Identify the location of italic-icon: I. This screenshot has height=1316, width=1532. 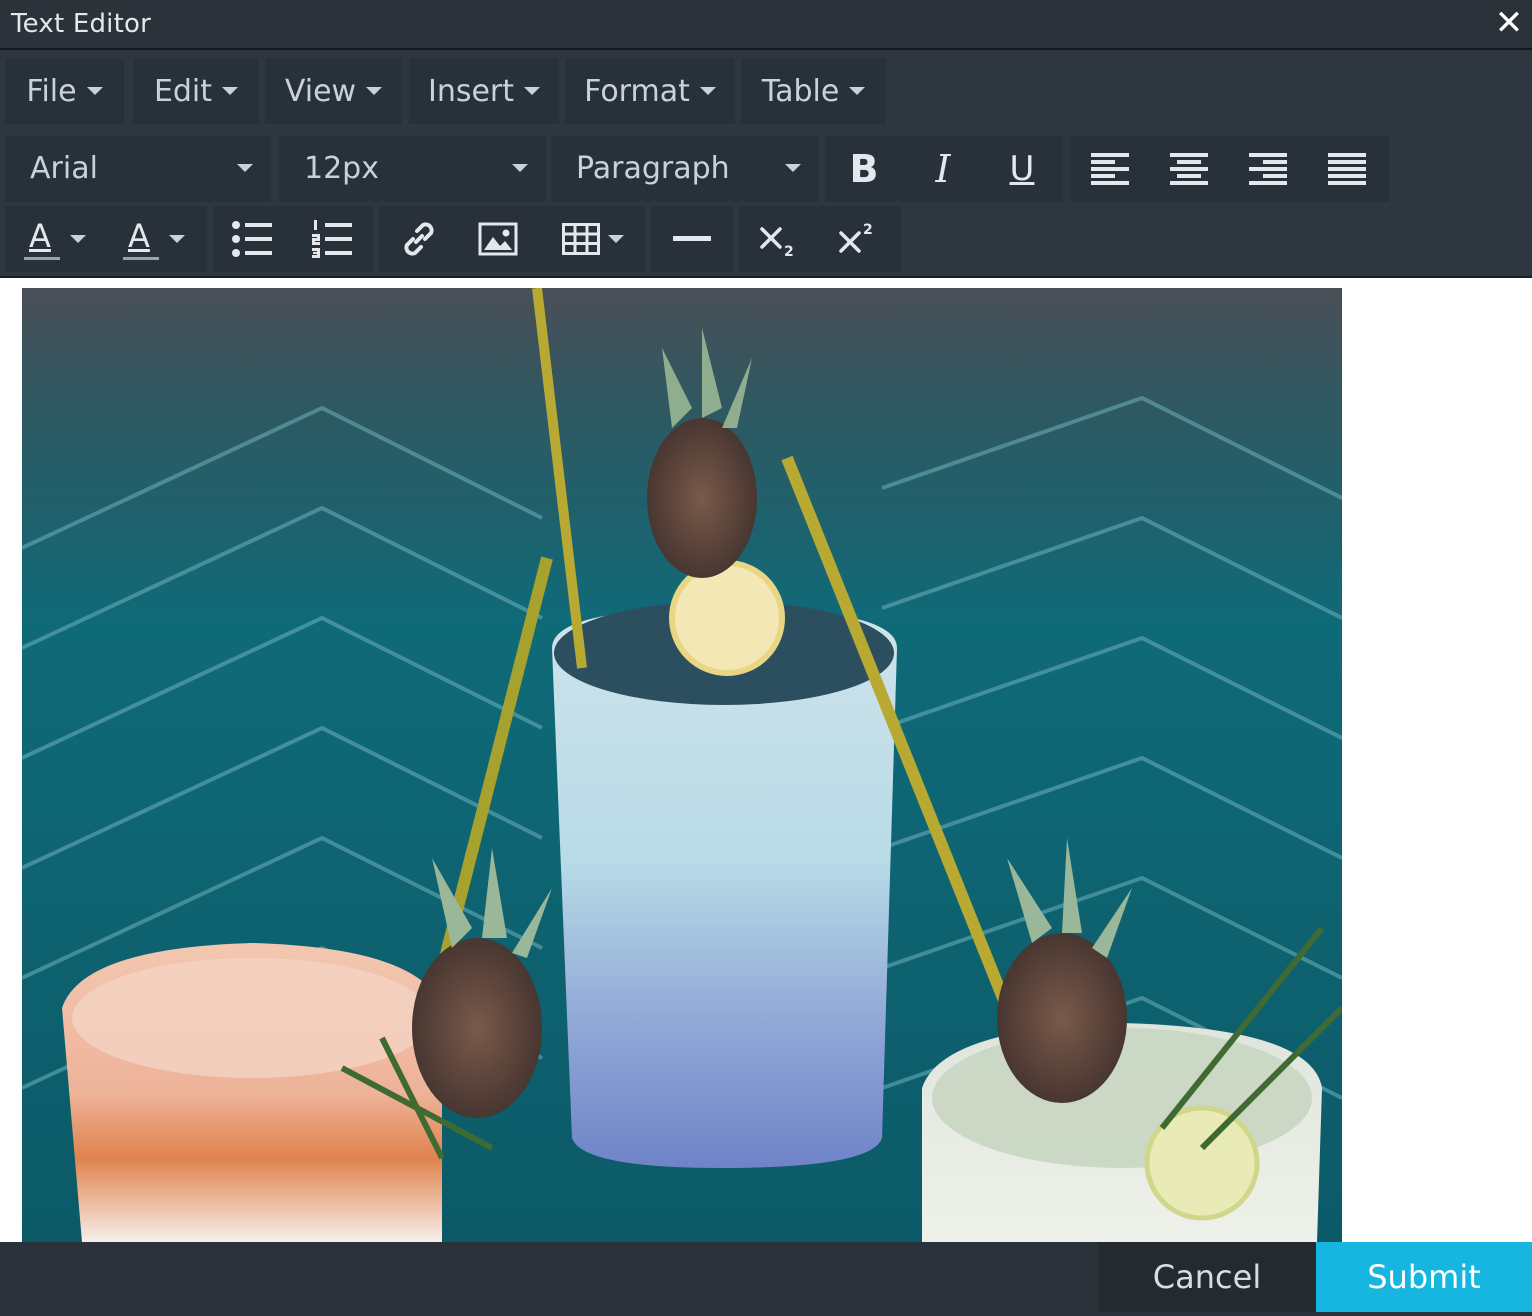
(943, 169).